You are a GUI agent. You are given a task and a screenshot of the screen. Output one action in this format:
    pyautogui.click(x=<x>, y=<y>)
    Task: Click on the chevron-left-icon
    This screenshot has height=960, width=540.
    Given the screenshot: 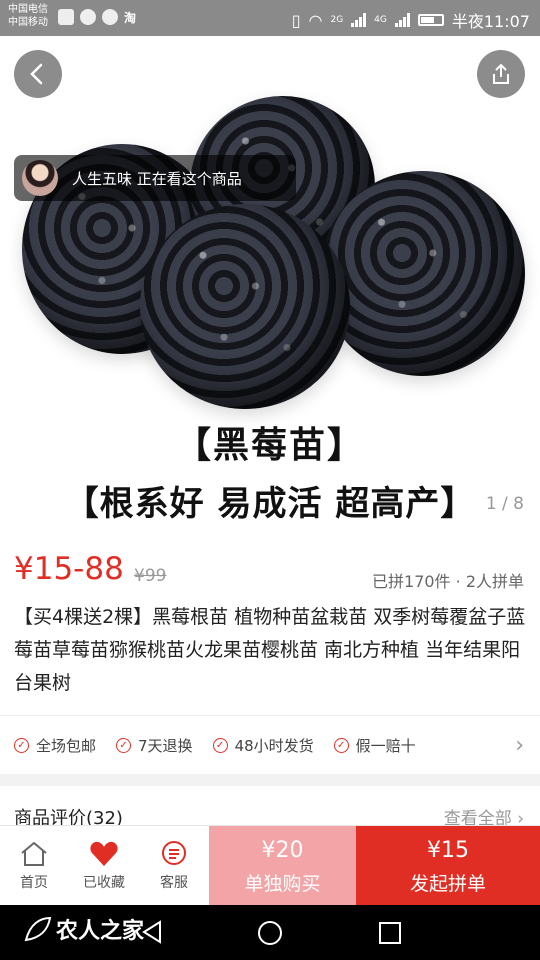 What is the action you would take?
    pyautogui.click(x=36, y=74)
    